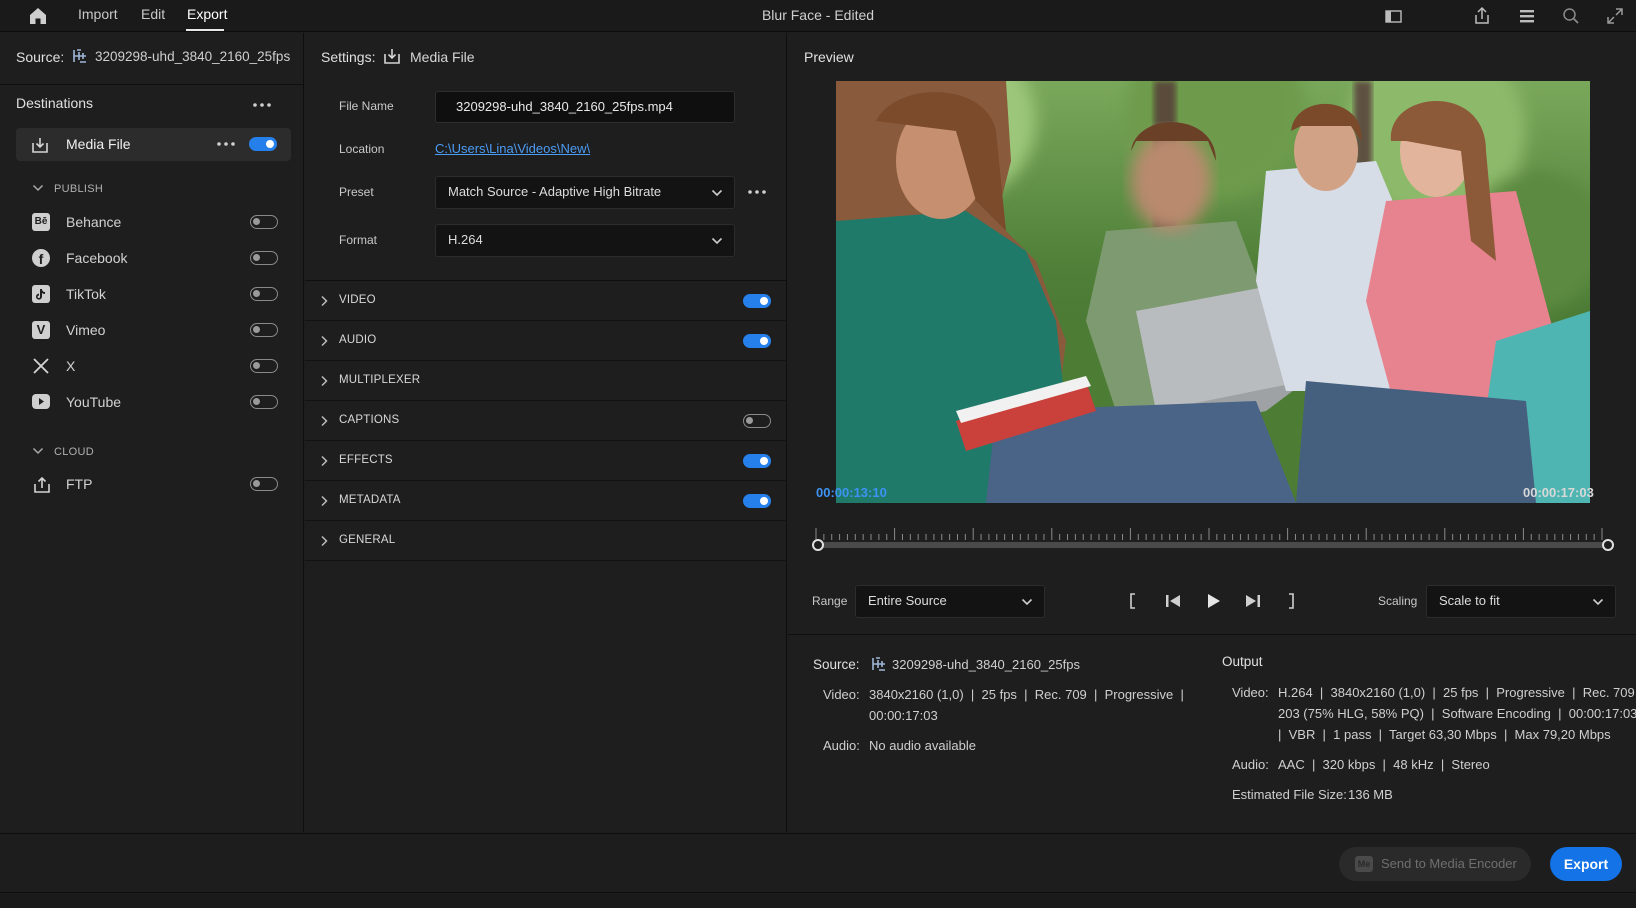 The width and height of the screenshot is (1636, 908). I want to click on cloud-header: CLOUD, so click(74, 452).